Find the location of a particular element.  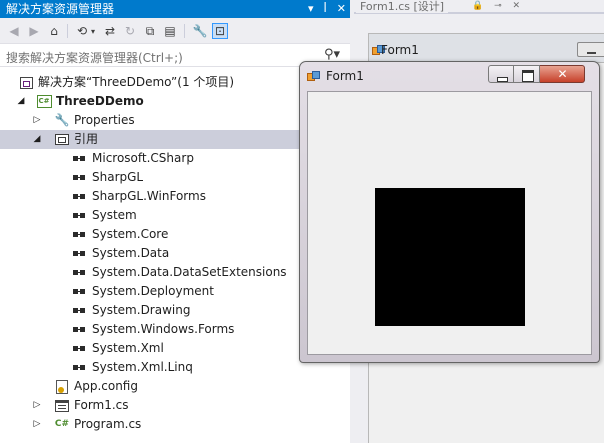

tree-item-label: SharpGL is located at coordinates (118, 177).